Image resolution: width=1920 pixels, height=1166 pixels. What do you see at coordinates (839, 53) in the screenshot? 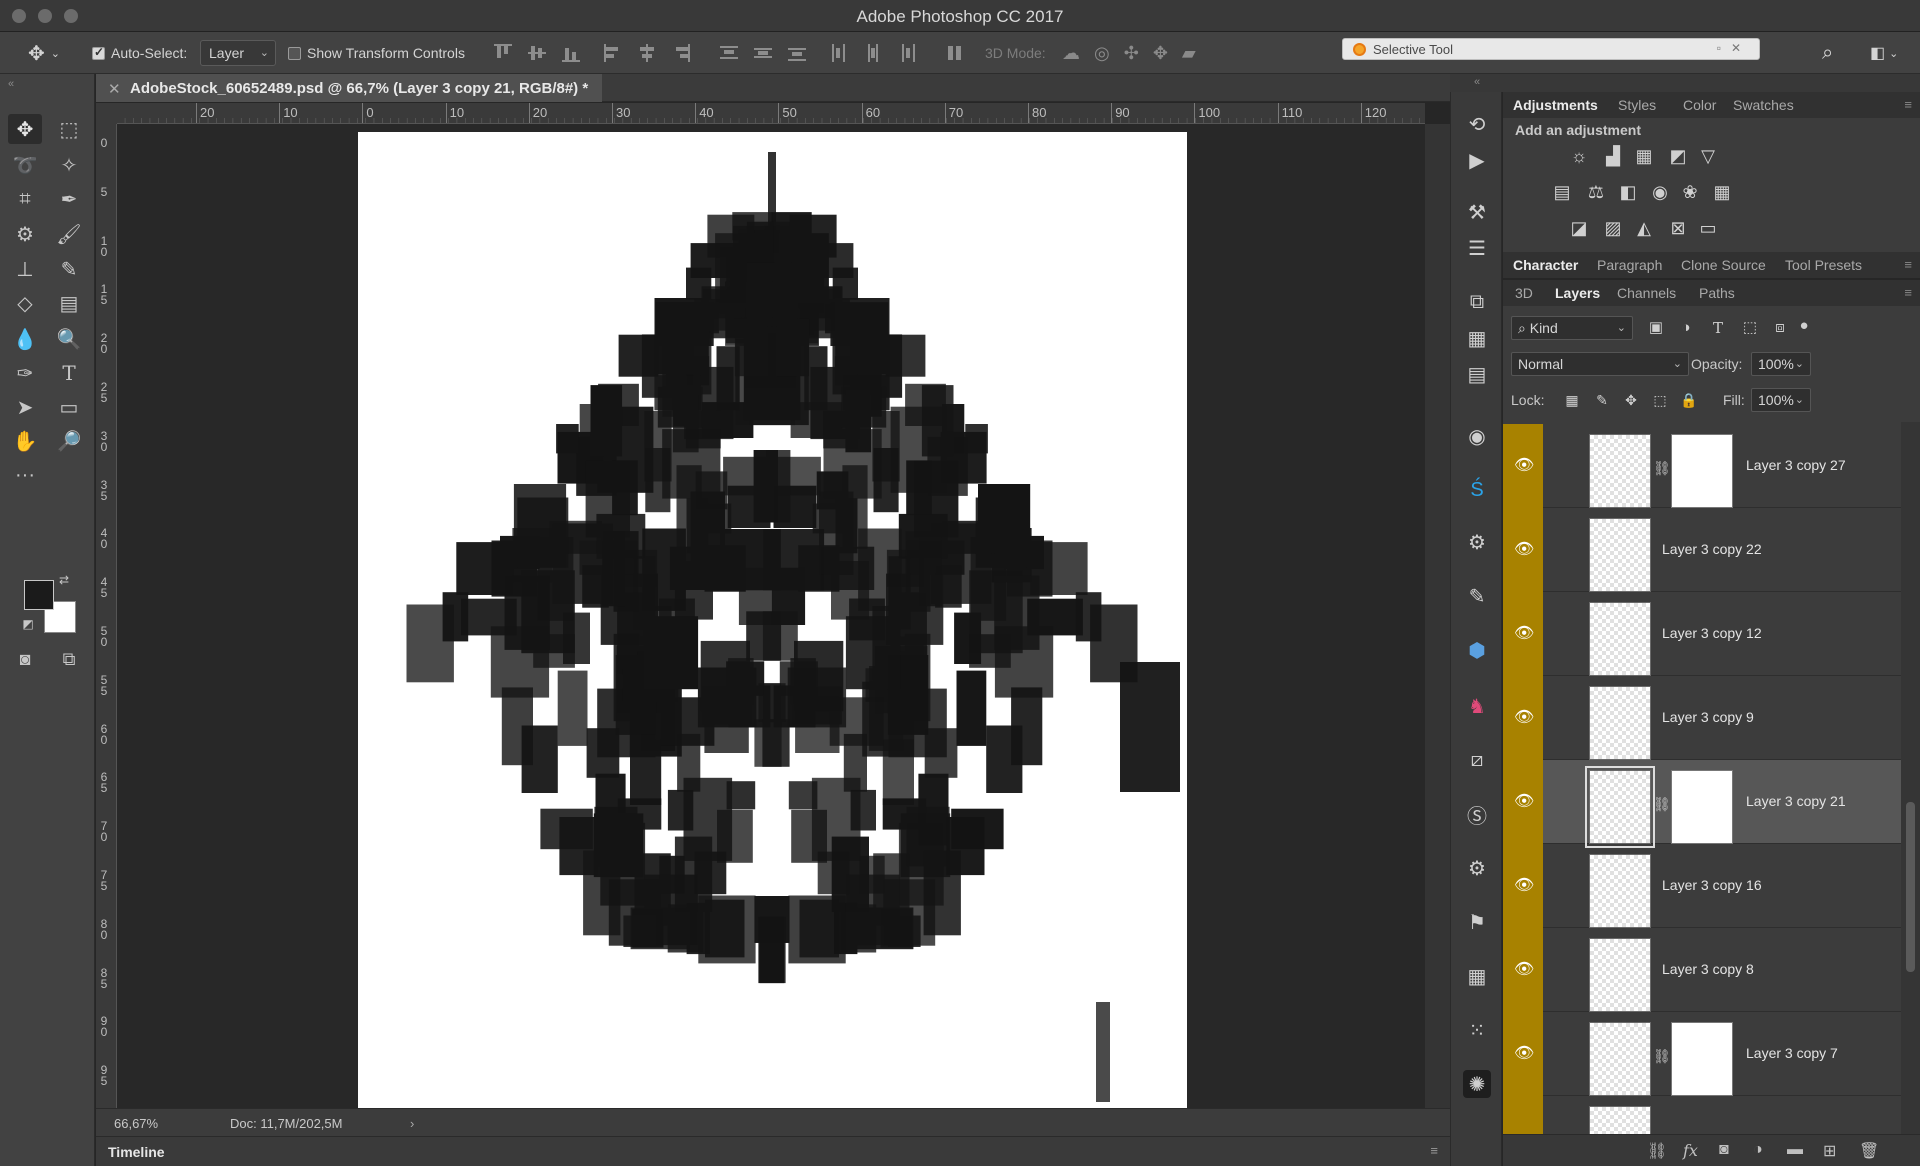
I see `distribute-left-edges-icon` at bounding box center [839, 53].